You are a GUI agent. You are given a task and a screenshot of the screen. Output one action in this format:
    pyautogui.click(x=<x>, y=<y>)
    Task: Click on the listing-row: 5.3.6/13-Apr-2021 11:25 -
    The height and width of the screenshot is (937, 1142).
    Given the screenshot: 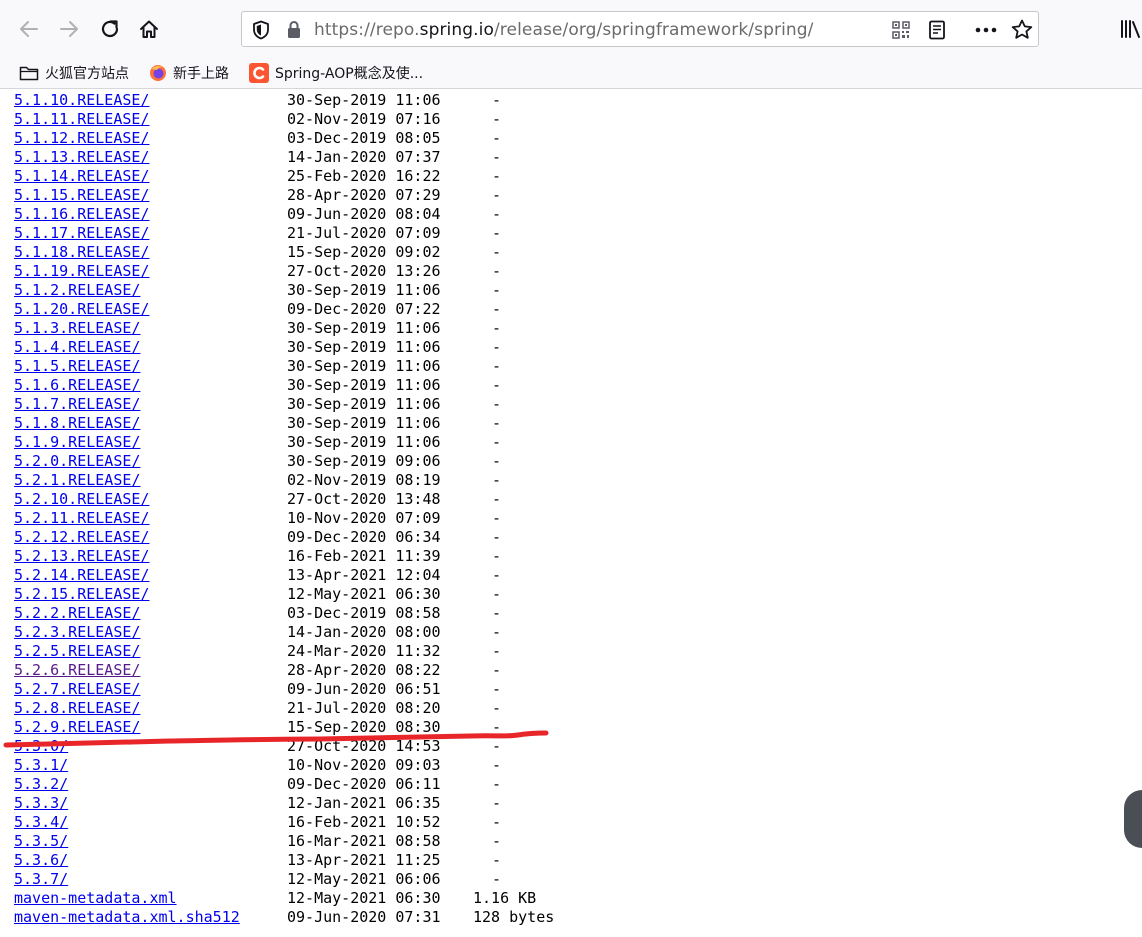 What is the action you would take?
    pyautogui.click(x=569, y=860)
    